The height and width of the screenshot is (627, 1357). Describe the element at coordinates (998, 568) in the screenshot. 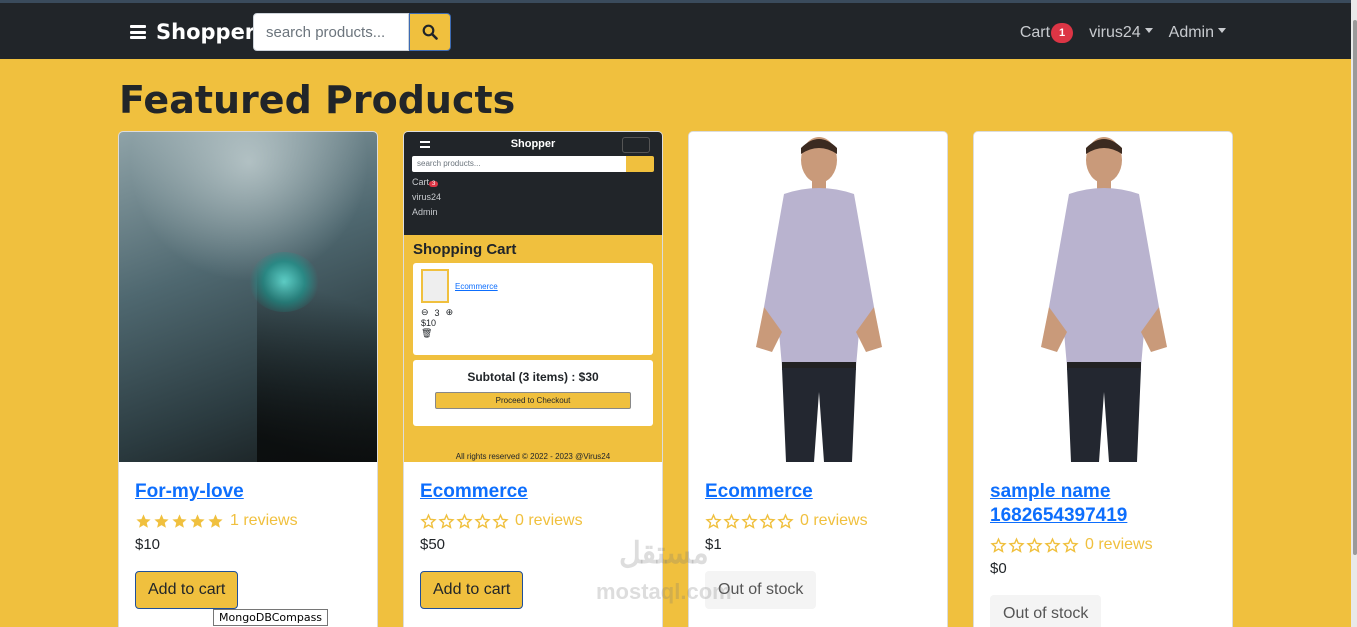

I see `product-price: $0` at that location.